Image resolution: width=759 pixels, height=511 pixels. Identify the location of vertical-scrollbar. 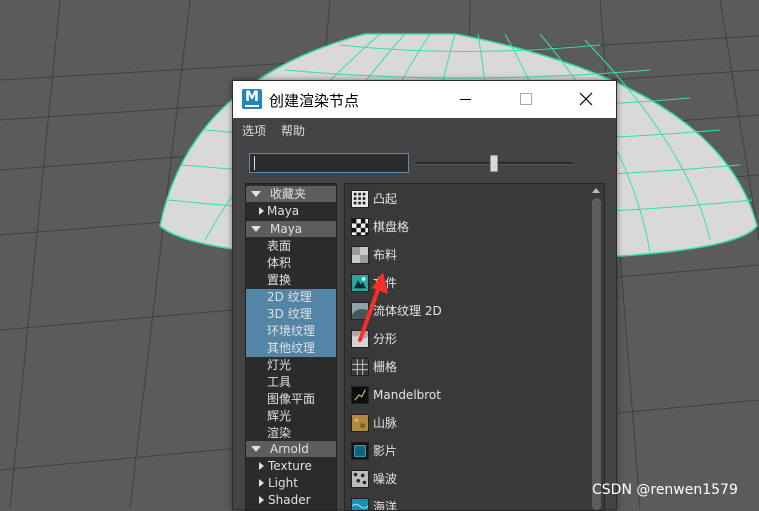
(596, 347).